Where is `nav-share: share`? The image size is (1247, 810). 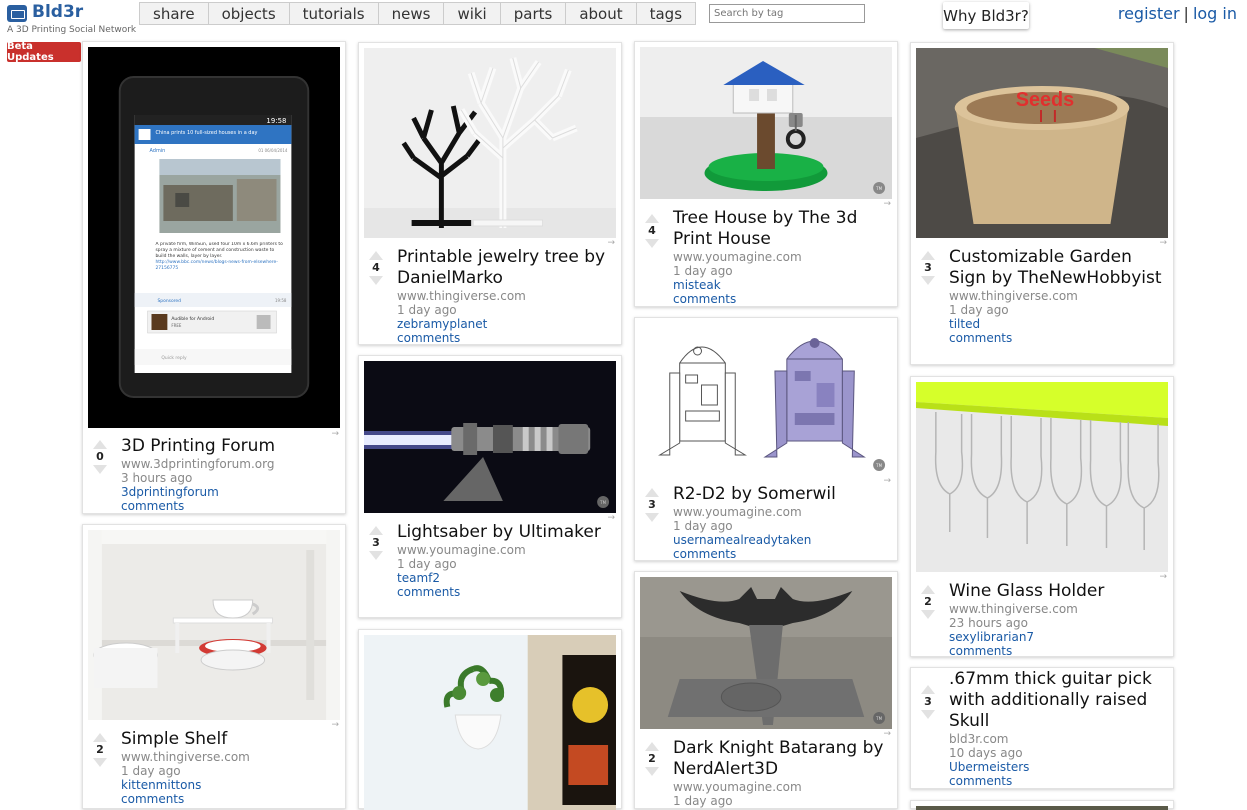 nav-share: share is located at coordinates (174, 13).